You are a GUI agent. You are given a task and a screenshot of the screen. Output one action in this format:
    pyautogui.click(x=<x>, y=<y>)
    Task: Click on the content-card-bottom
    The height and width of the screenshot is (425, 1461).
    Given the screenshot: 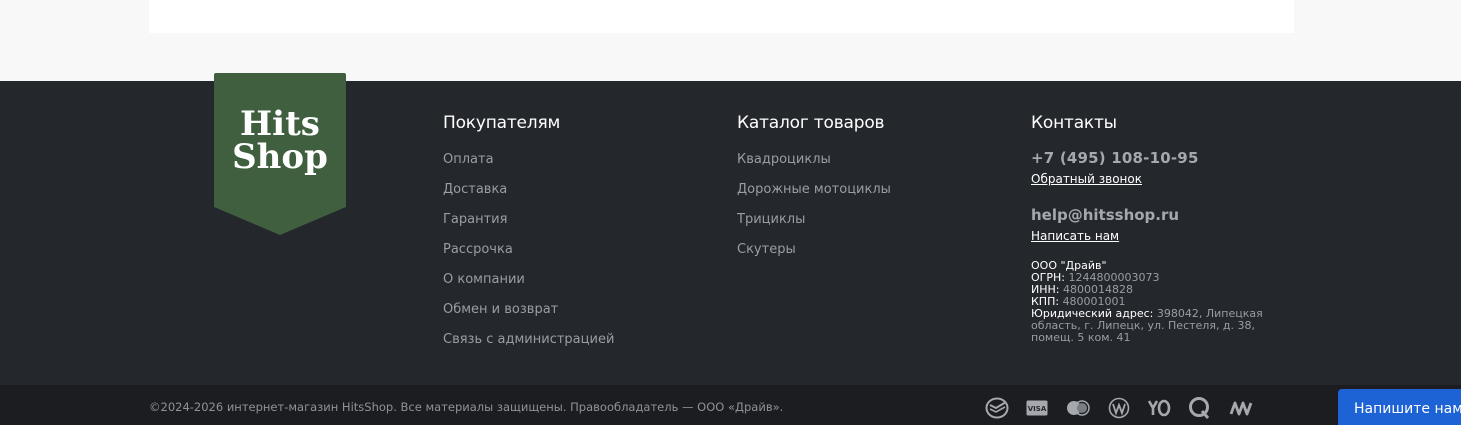 What is the action you would take?
    pyautogui.click(x=721, y=16)
    